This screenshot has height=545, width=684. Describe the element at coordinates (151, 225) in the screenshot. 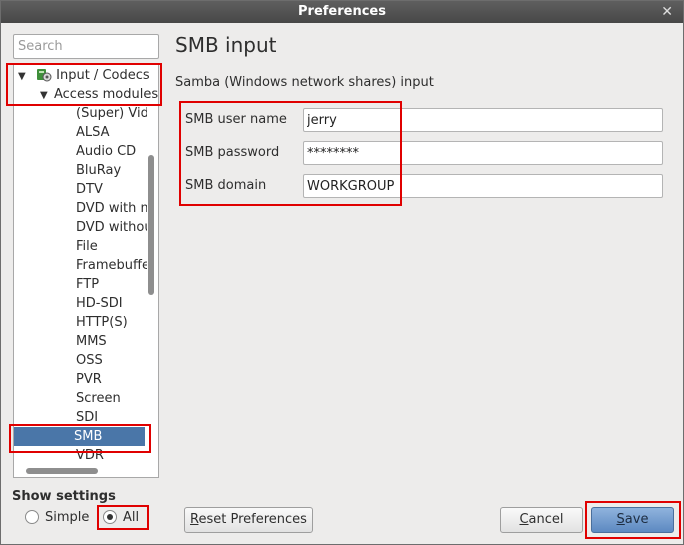

I see `tree-vertical-scrollbar` at that location.